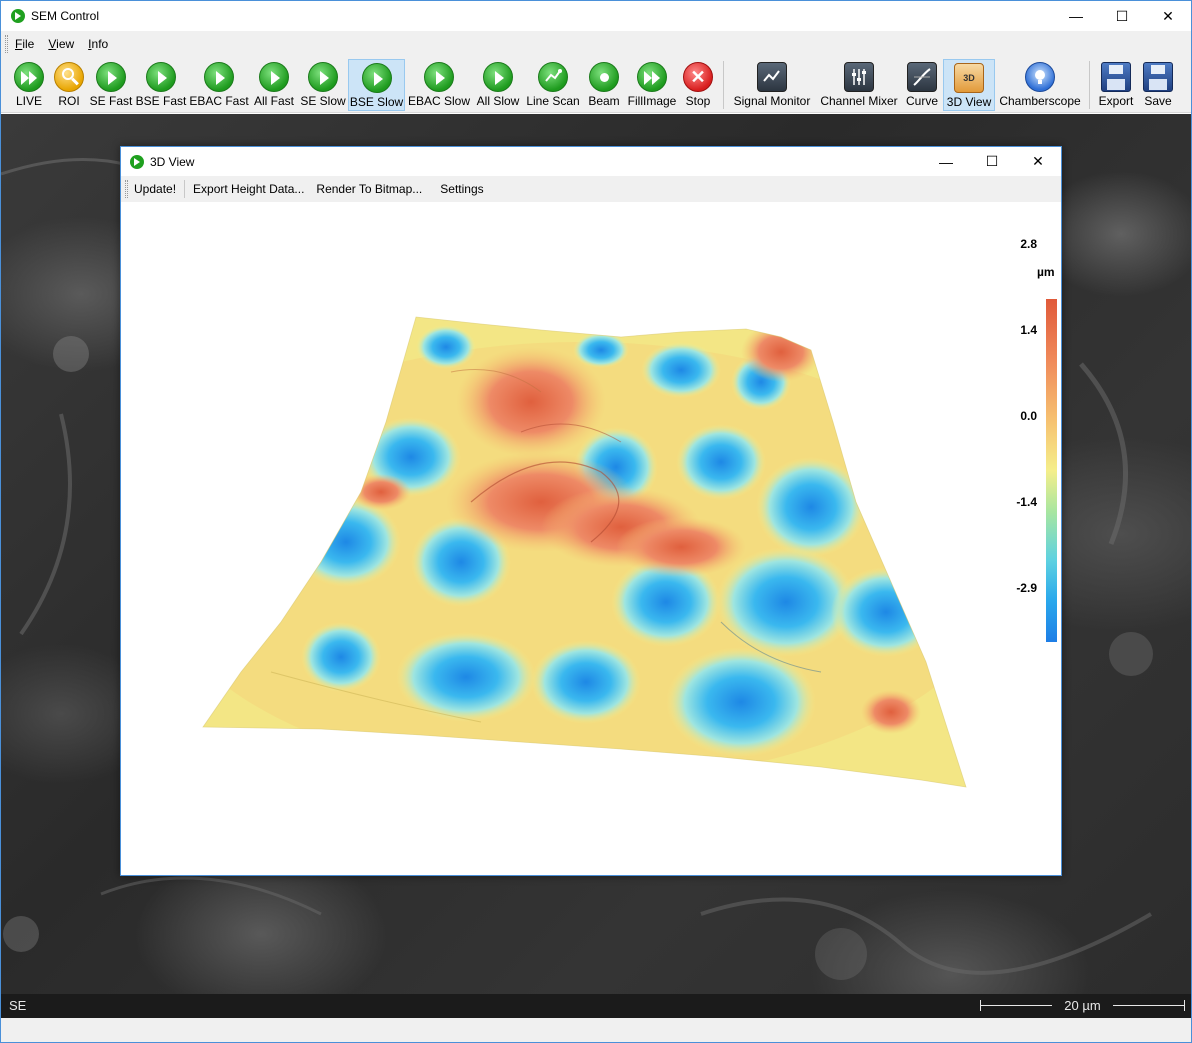 The height and width of the screenshot is (1043, 1192). I want to click on scale-bar: 20 µm, so click(1082, 1006).